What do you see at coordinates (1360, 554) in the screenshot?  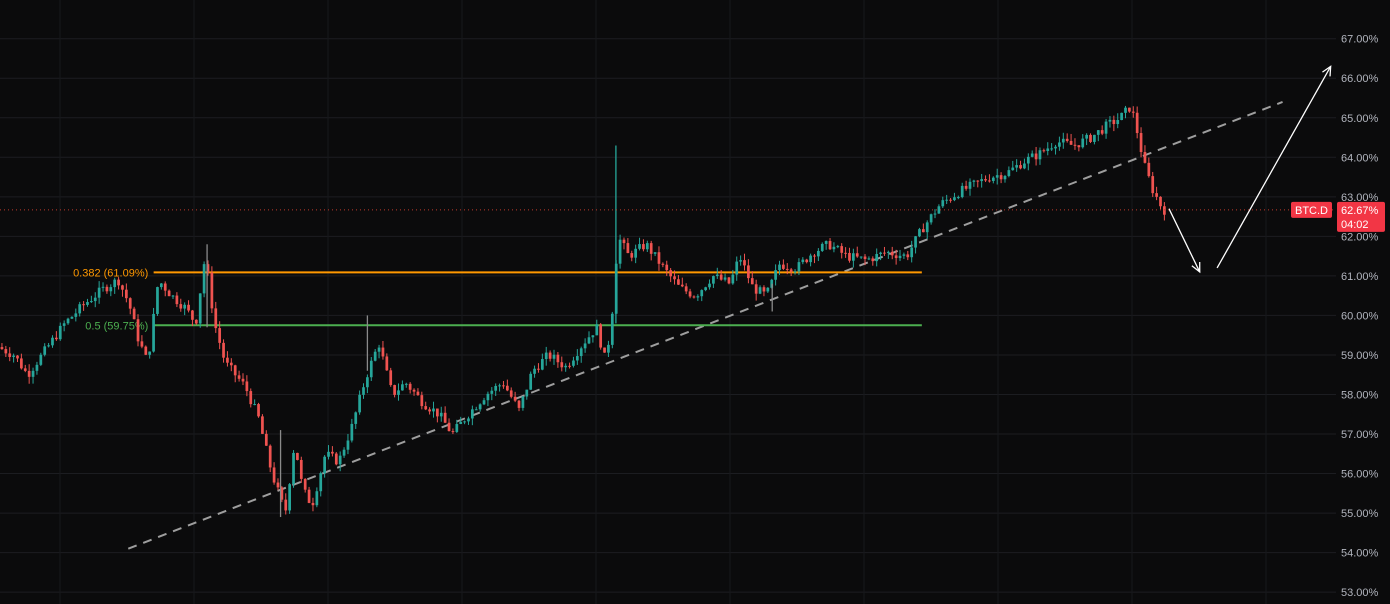 I see `y-tick-label: 54.00%` at bounding box center [1360, 554].